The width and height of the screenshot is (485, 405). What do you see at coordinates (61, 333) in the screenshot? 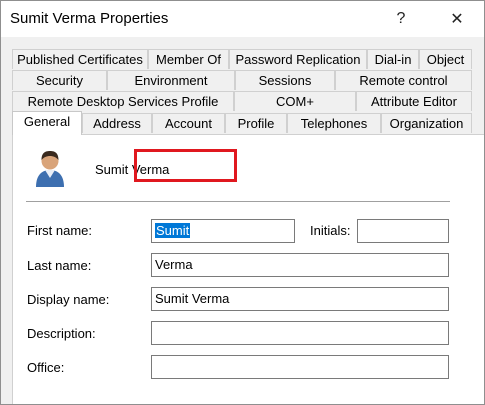
I see `description-label: Description:` at bounding box center [61, 333].